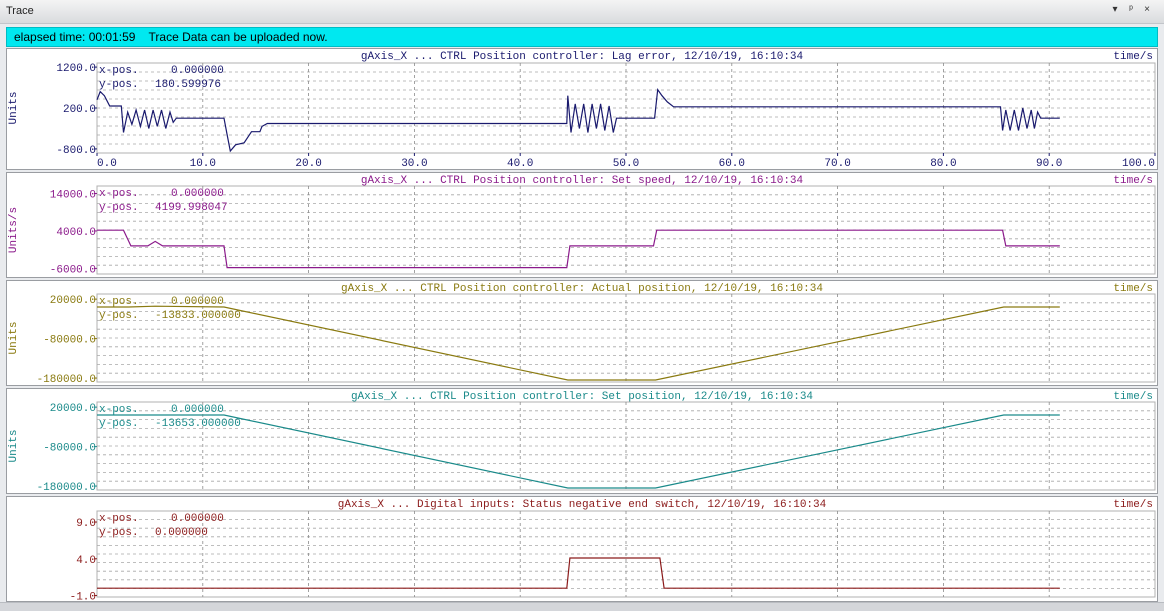 The height and width of the screenshot is (611, 1164). Describe the element at coordinates (520, 163) in the screenshot. I see `x-tick-label: 40.0` at that location.